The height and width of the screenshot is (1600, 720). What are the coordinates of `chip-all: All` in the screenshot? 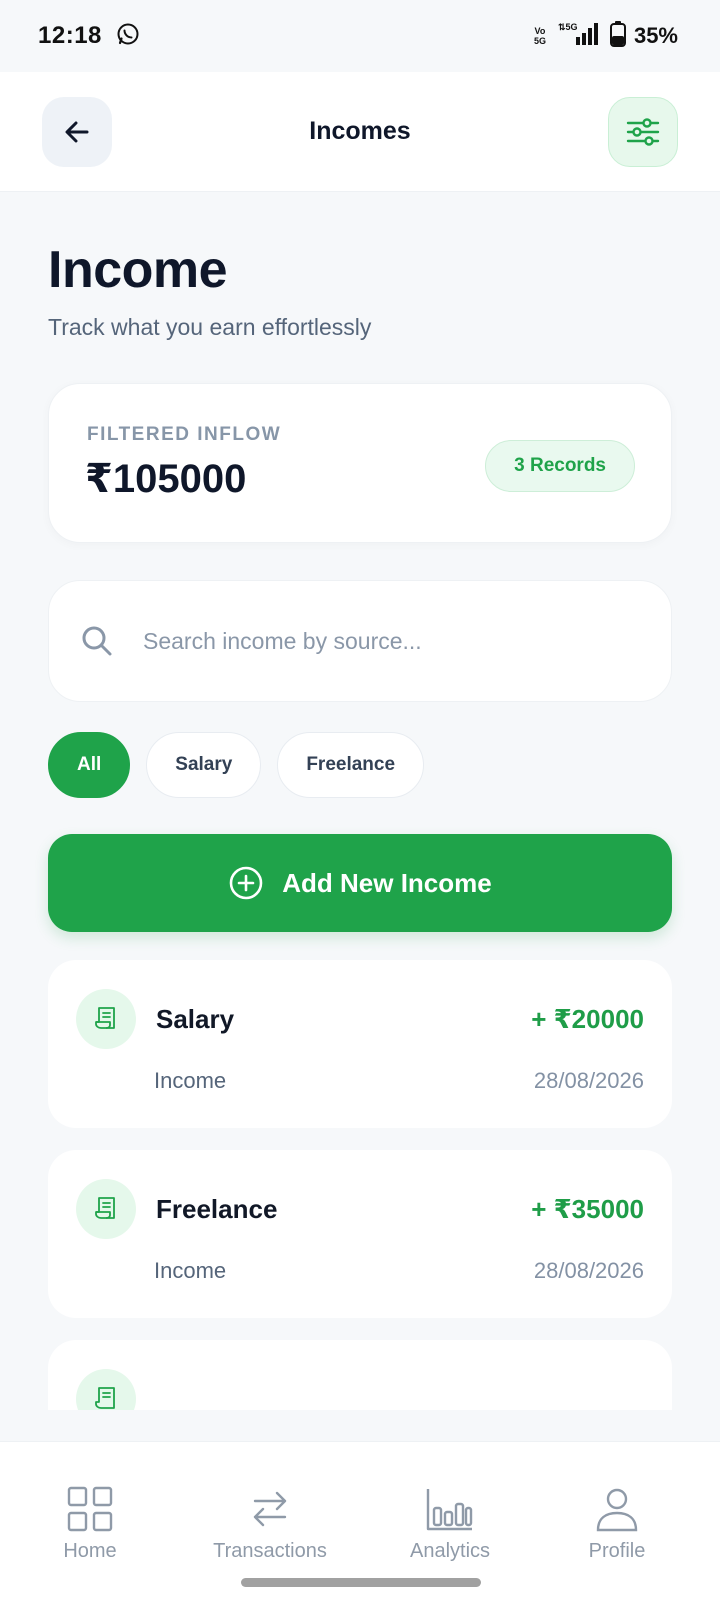 It's located at (89, 765).